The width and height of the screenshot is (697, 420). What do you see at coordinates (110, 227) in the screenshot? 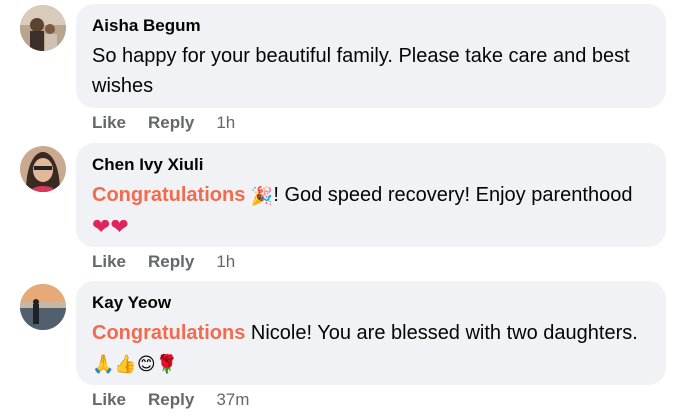
I see `hearts-emoji: ❤❤` at bounding box center [110, 227].